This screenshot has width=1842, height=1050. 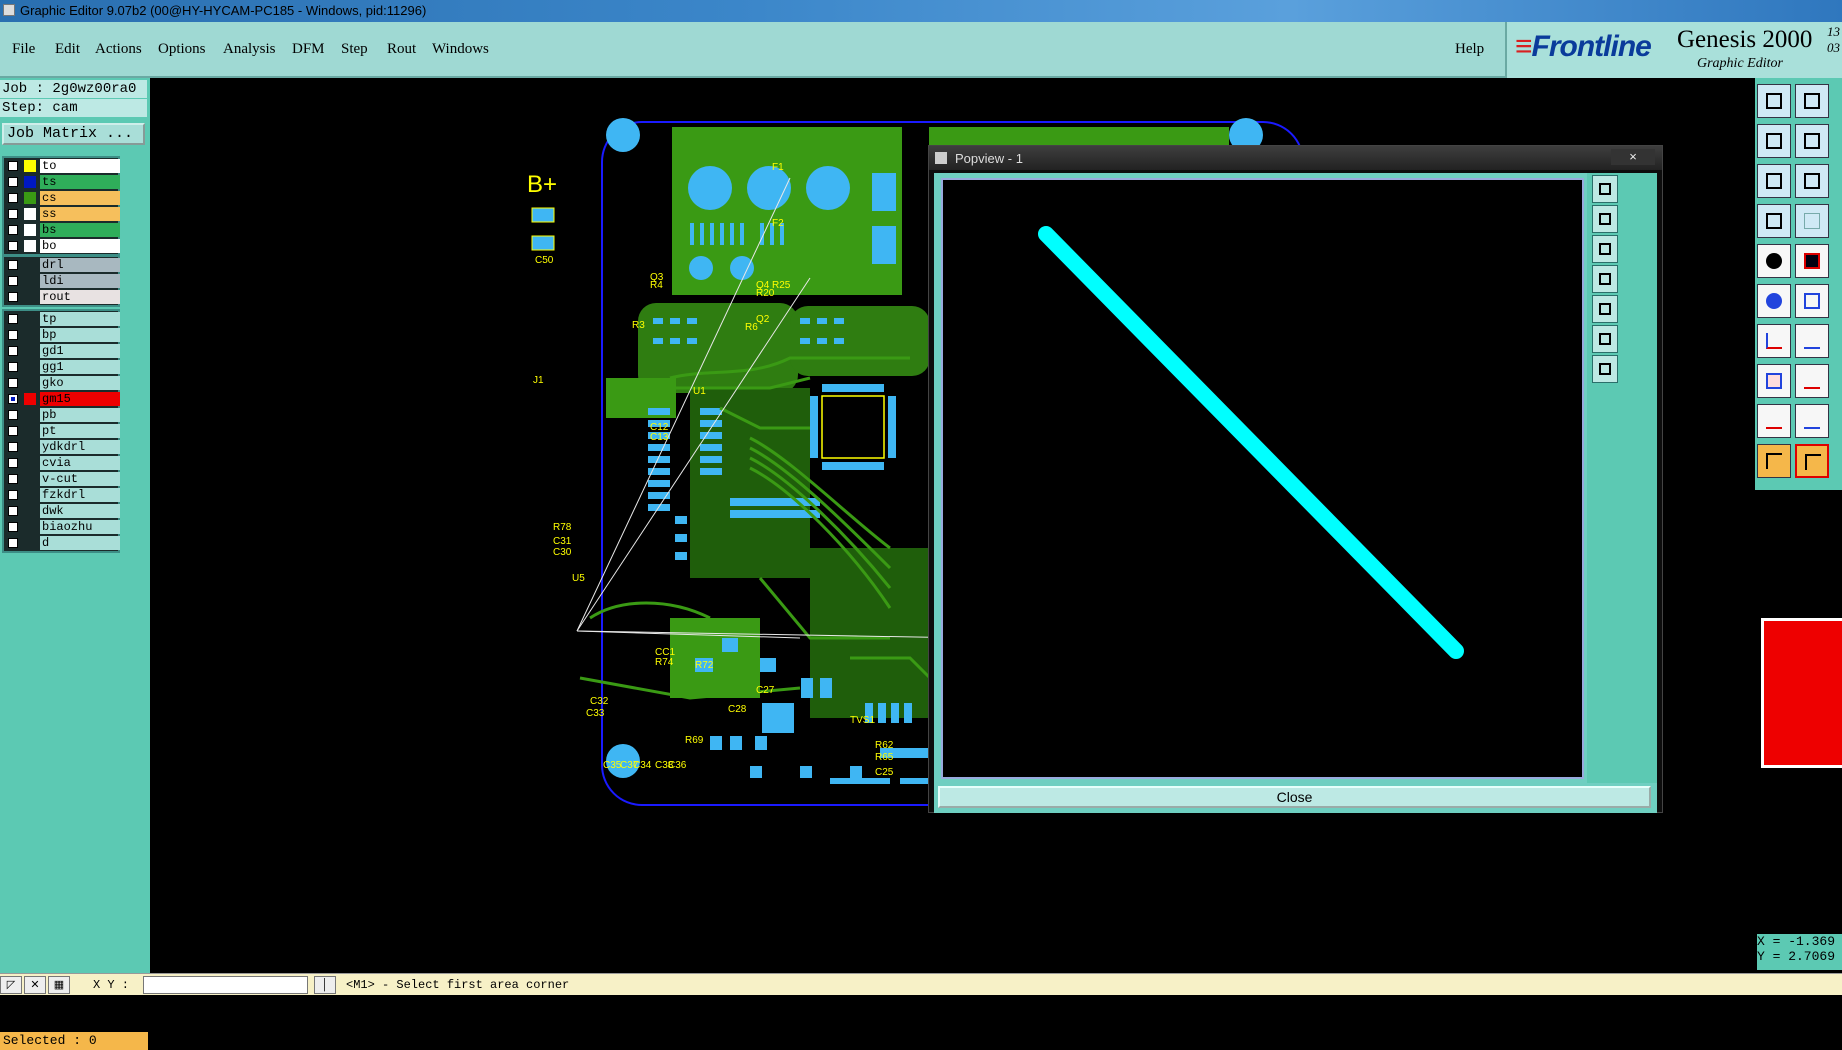 What do you see at coordinates (59, 985) in the screenshot?
I see `grid-select-icon: ▦` at bounding box center [59, 985].